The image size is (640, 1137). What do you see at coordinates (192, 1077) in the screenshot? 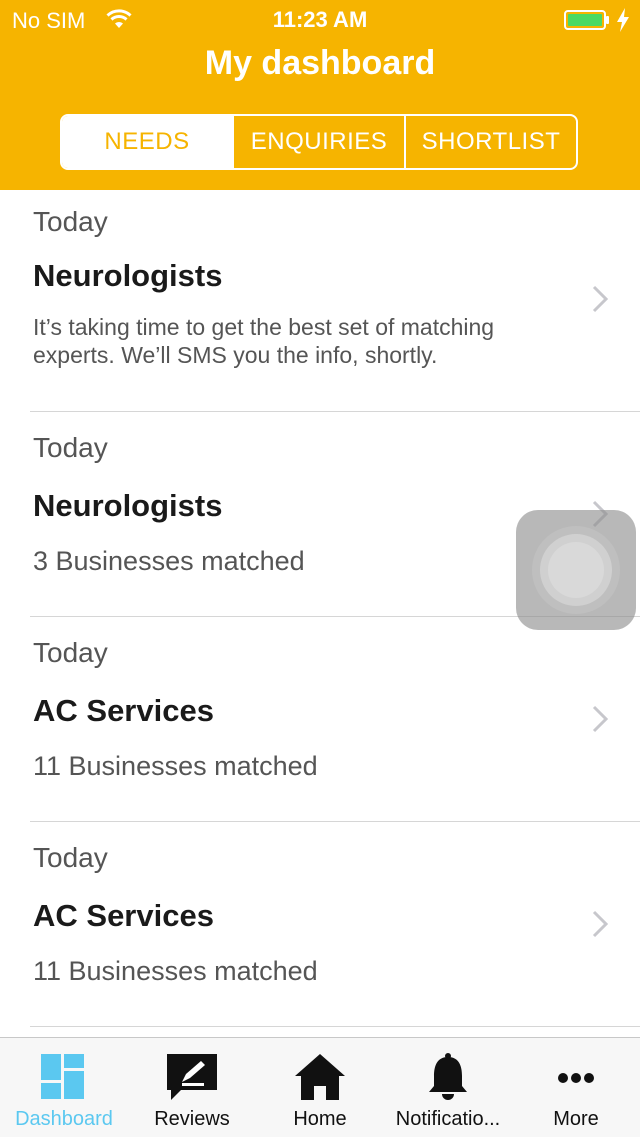
I see `reviews-icon` at bounding box center [192, 1077].